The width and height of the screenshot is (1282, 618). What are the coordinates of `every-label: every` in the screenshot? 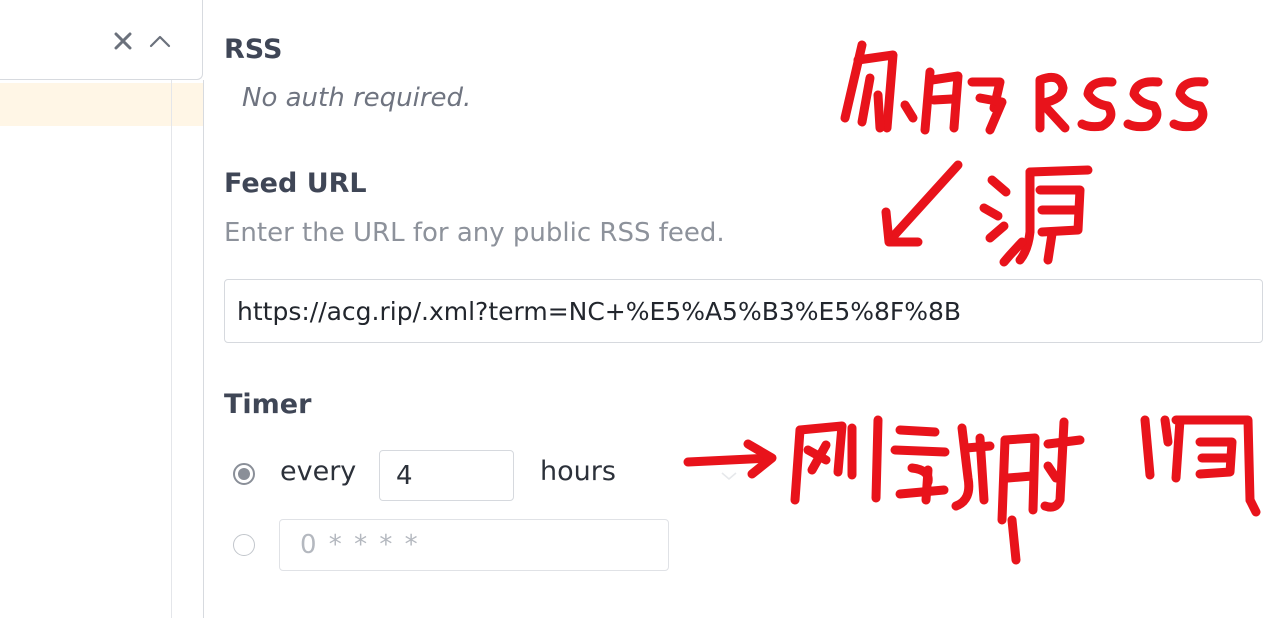 It's located at (318, 471).